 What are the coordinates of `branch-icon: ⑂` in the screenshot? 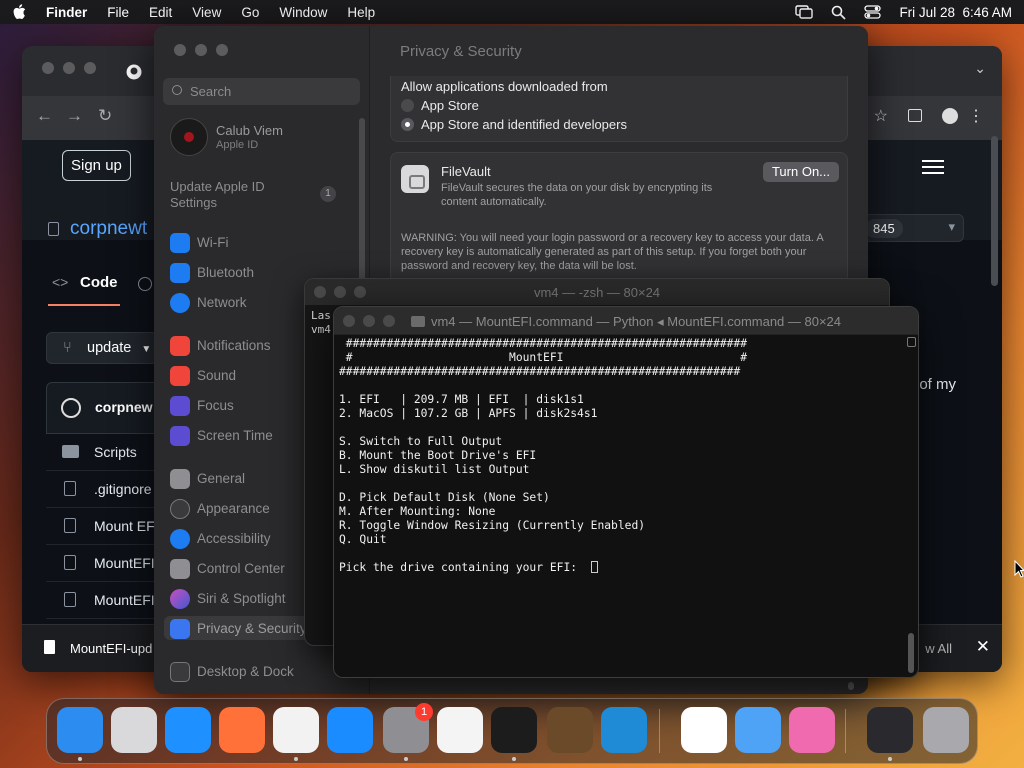 It's located at (67, 348).